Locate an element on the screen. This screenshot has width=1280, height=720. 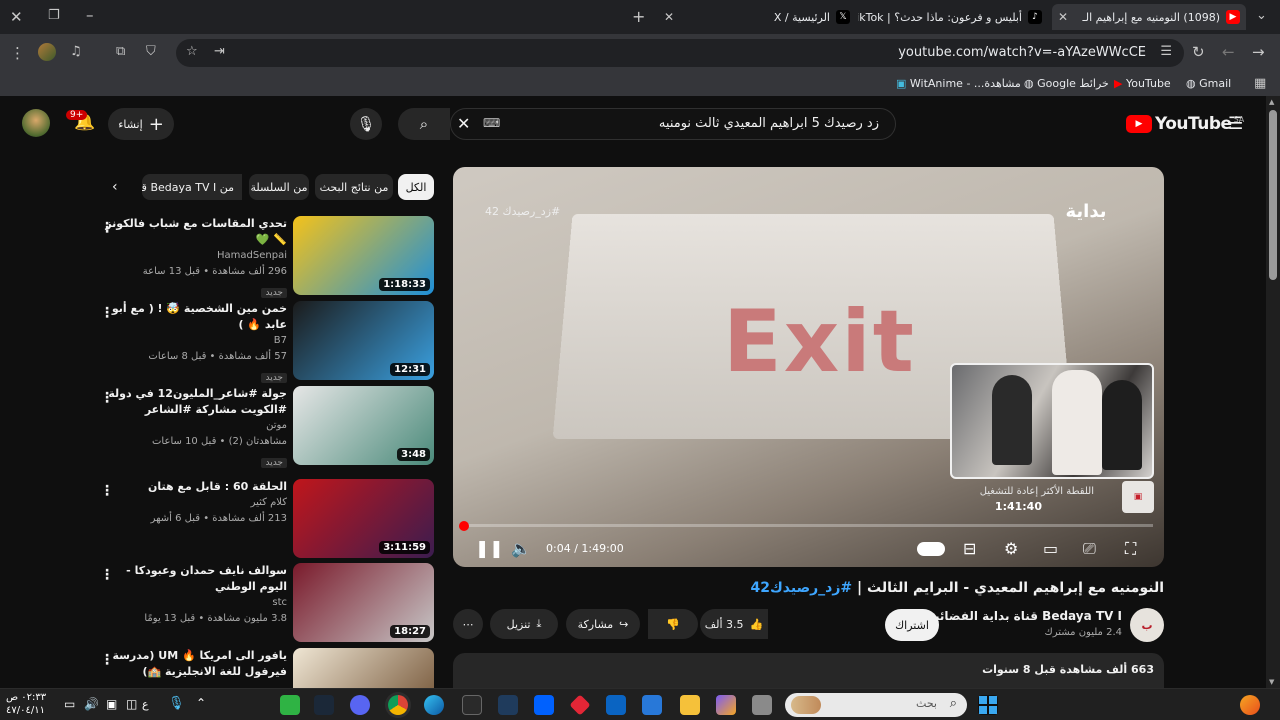
store-icon is located at coordinates (652, 705).